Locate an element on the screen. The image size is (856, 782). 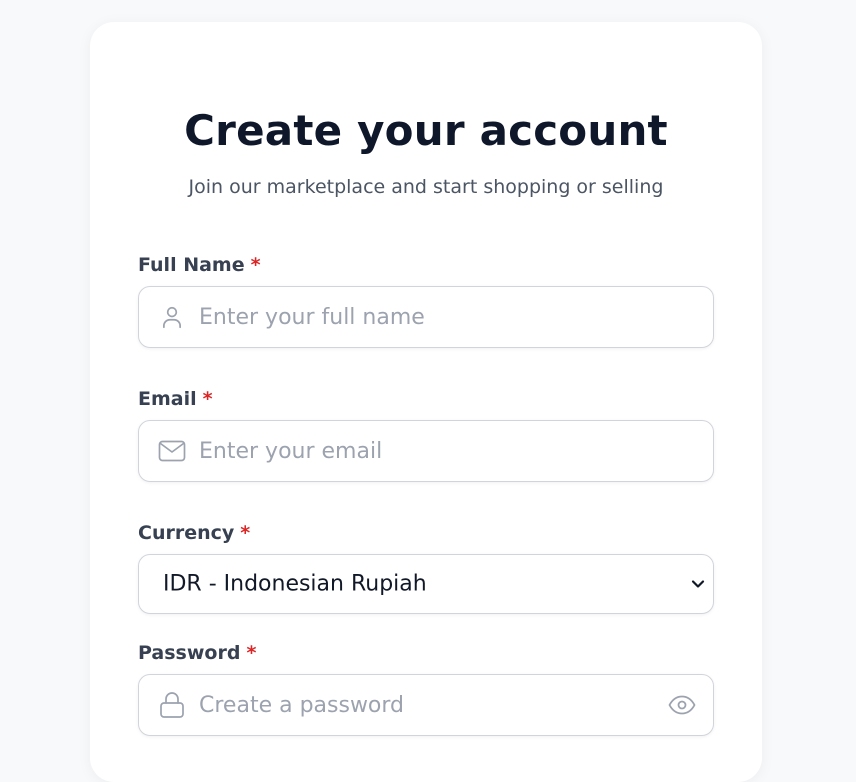
user-icon is located at coordinates (172, 317).